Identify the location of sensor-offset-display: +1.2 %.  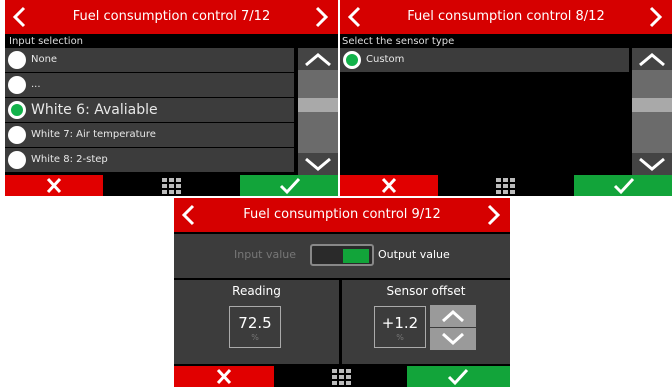
(400, 327).